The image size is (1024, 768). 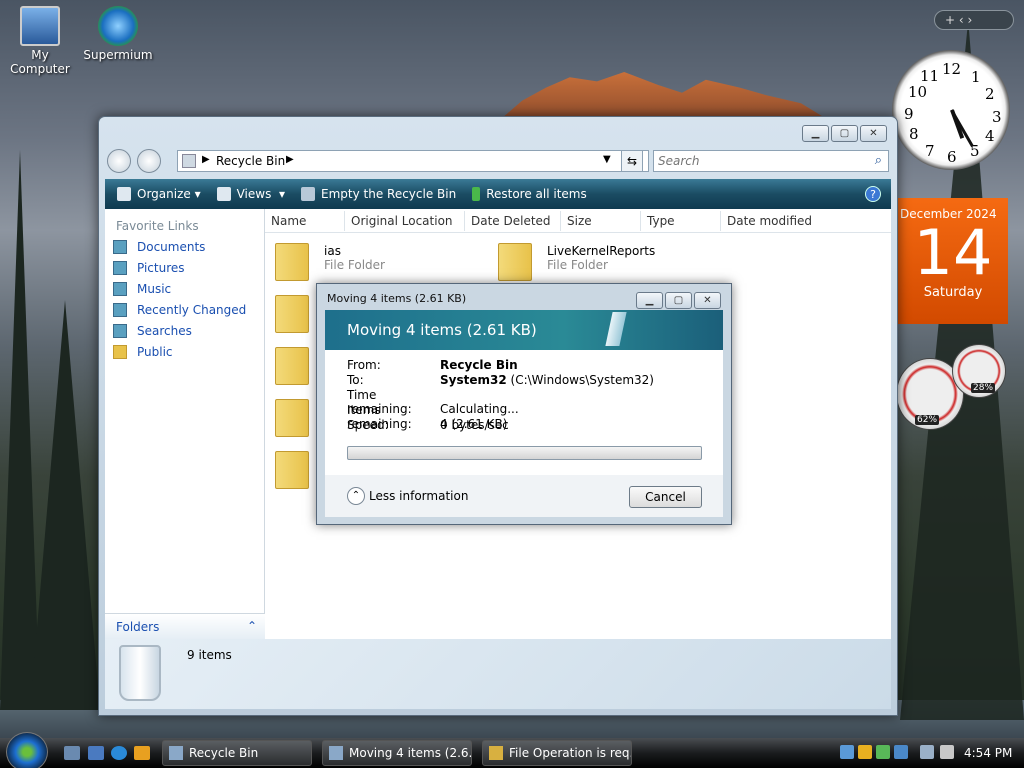 What do you see at coordinates (188, 289) in the screenshot?
I see `nav-link-music: Music` at bounding box center [188, 289].